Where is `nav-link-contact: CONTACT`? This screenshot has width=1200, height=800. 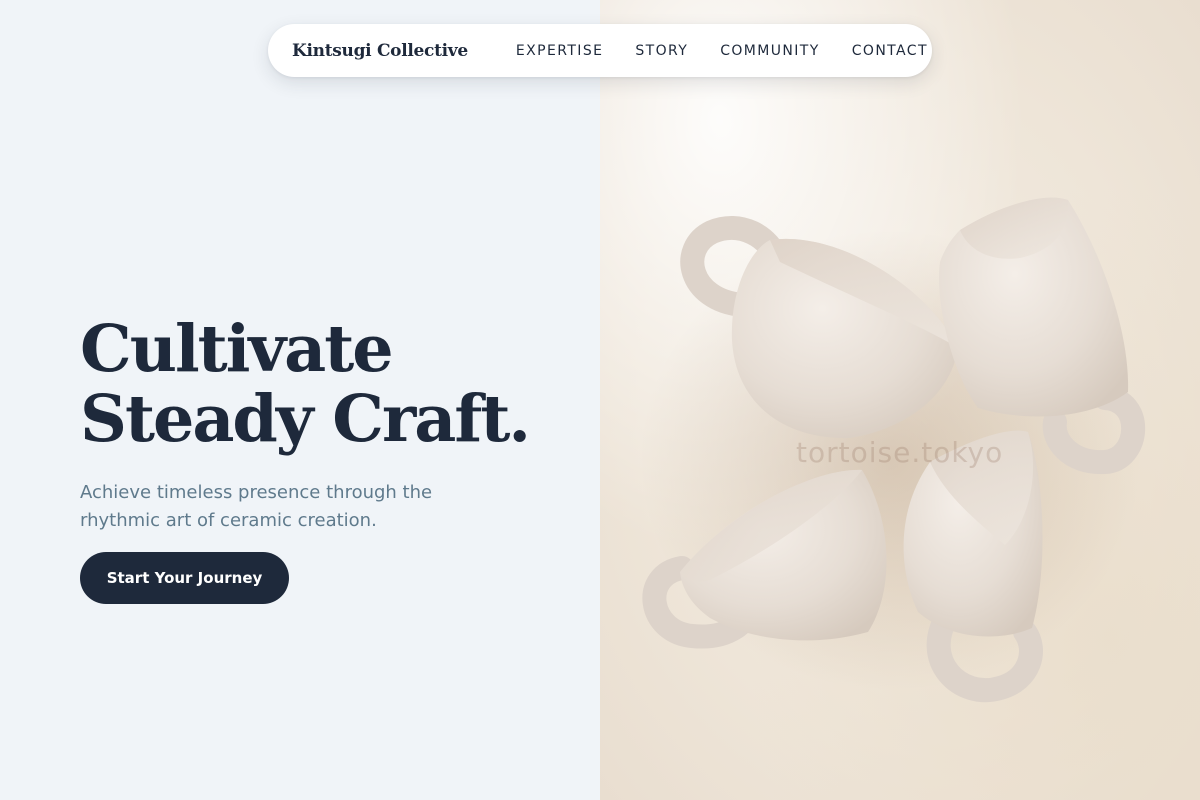 nav-link-contact: CONTACT is located at coordinates (890, 51).